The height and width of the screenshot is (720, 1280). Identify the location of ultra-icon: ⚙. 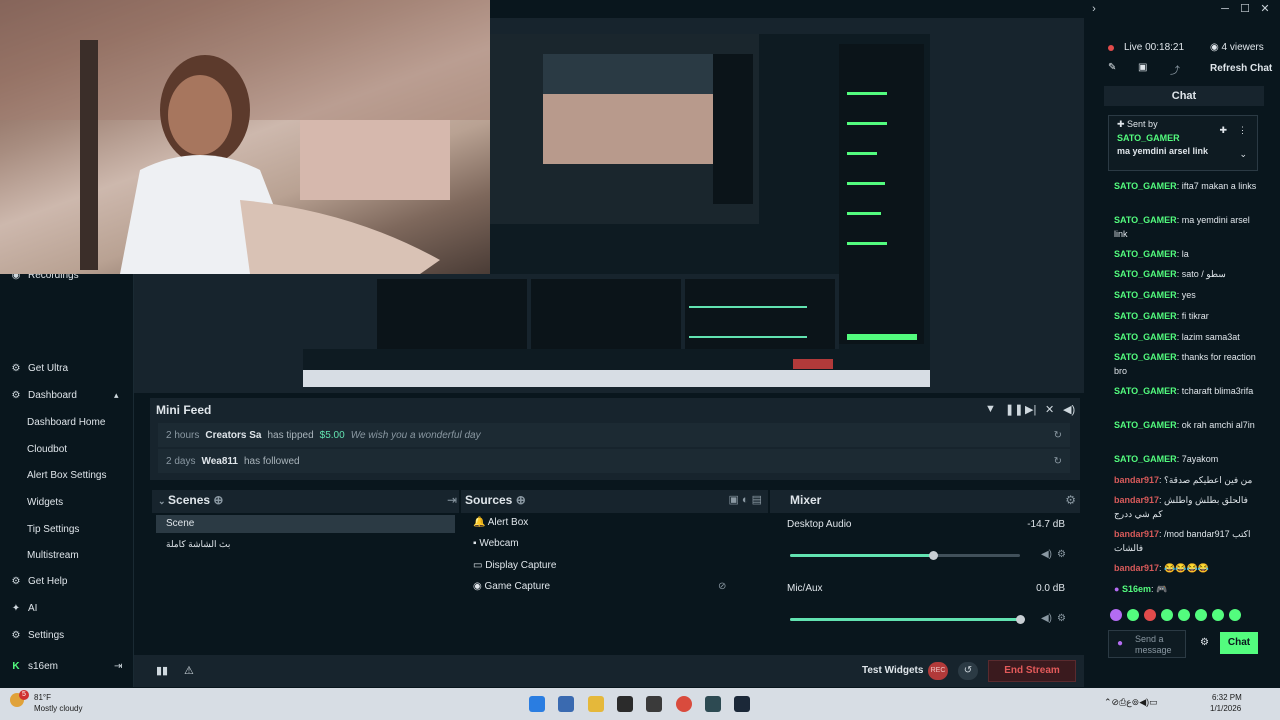
(16, 368).